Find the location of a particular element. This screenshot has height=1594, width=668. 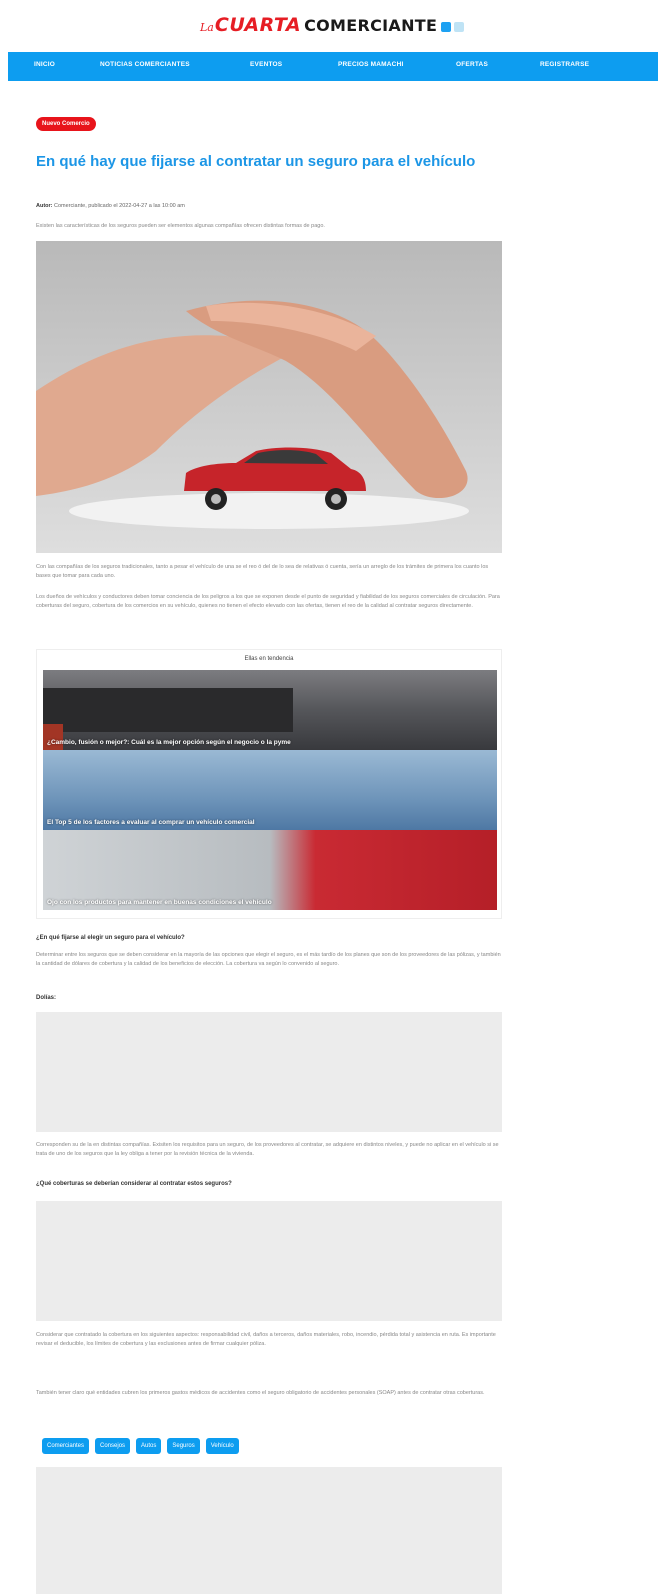

hands-car-illustration is located at coordinates (269, 397).